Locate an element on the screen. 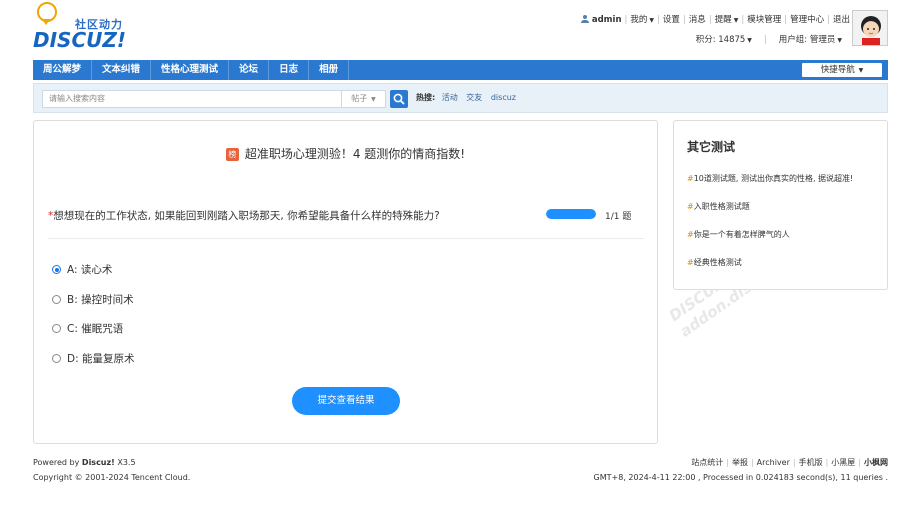 The height and width of the screenshot is (531, 910). footer-site-name: 小枫网 is located at coordinates (876, 462).